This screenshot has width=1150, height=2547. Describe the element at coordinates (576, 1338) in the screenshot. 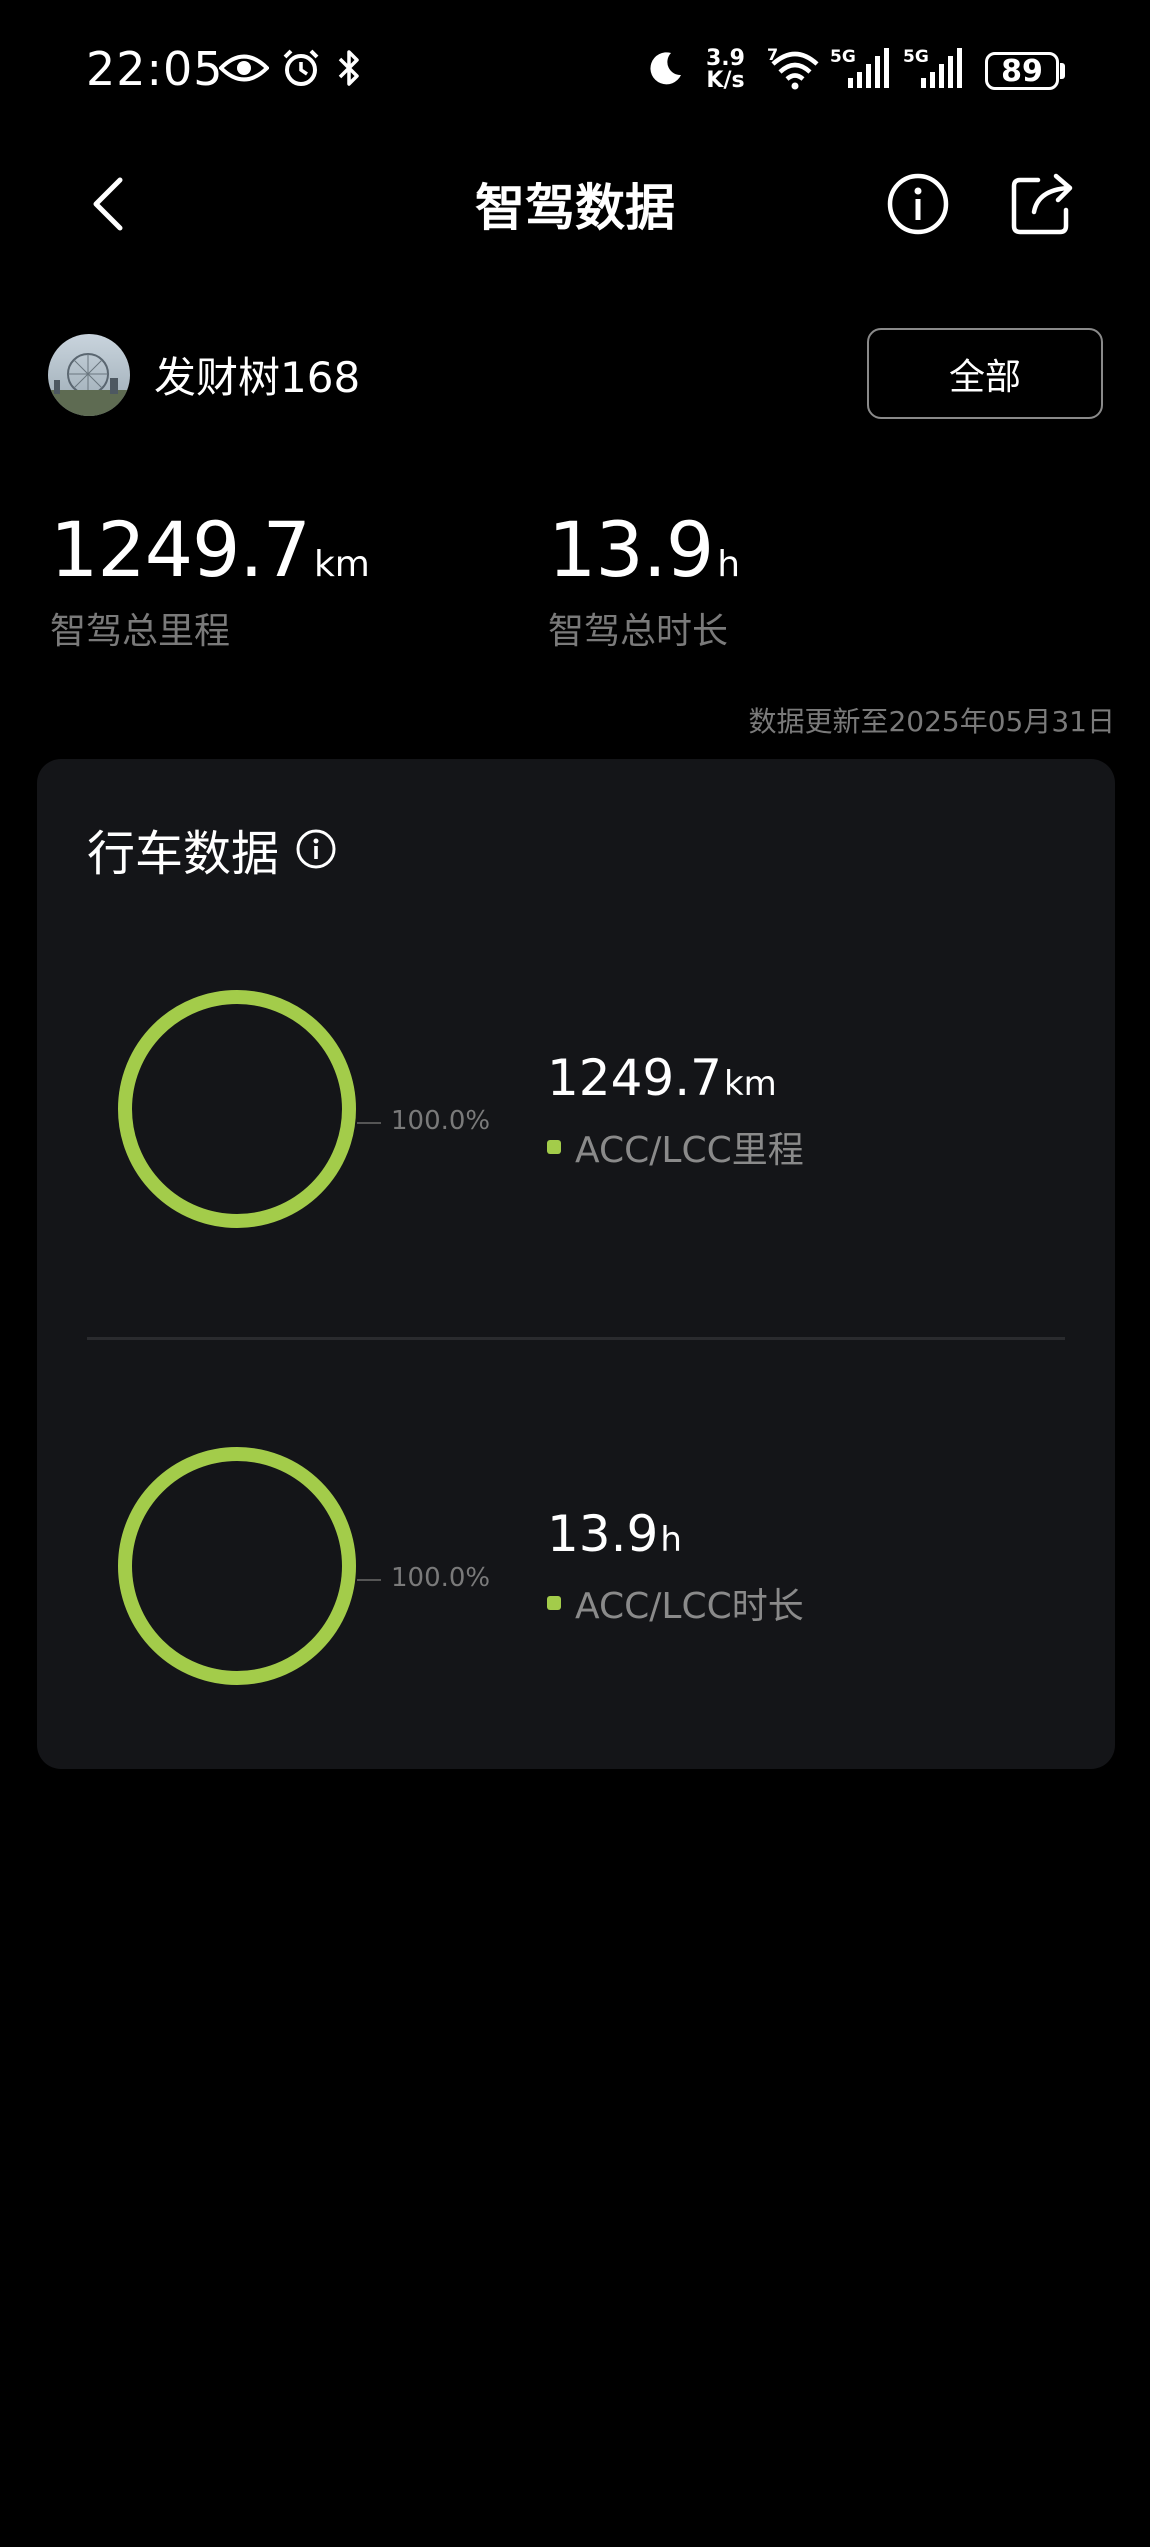

I see `divider` at that location.